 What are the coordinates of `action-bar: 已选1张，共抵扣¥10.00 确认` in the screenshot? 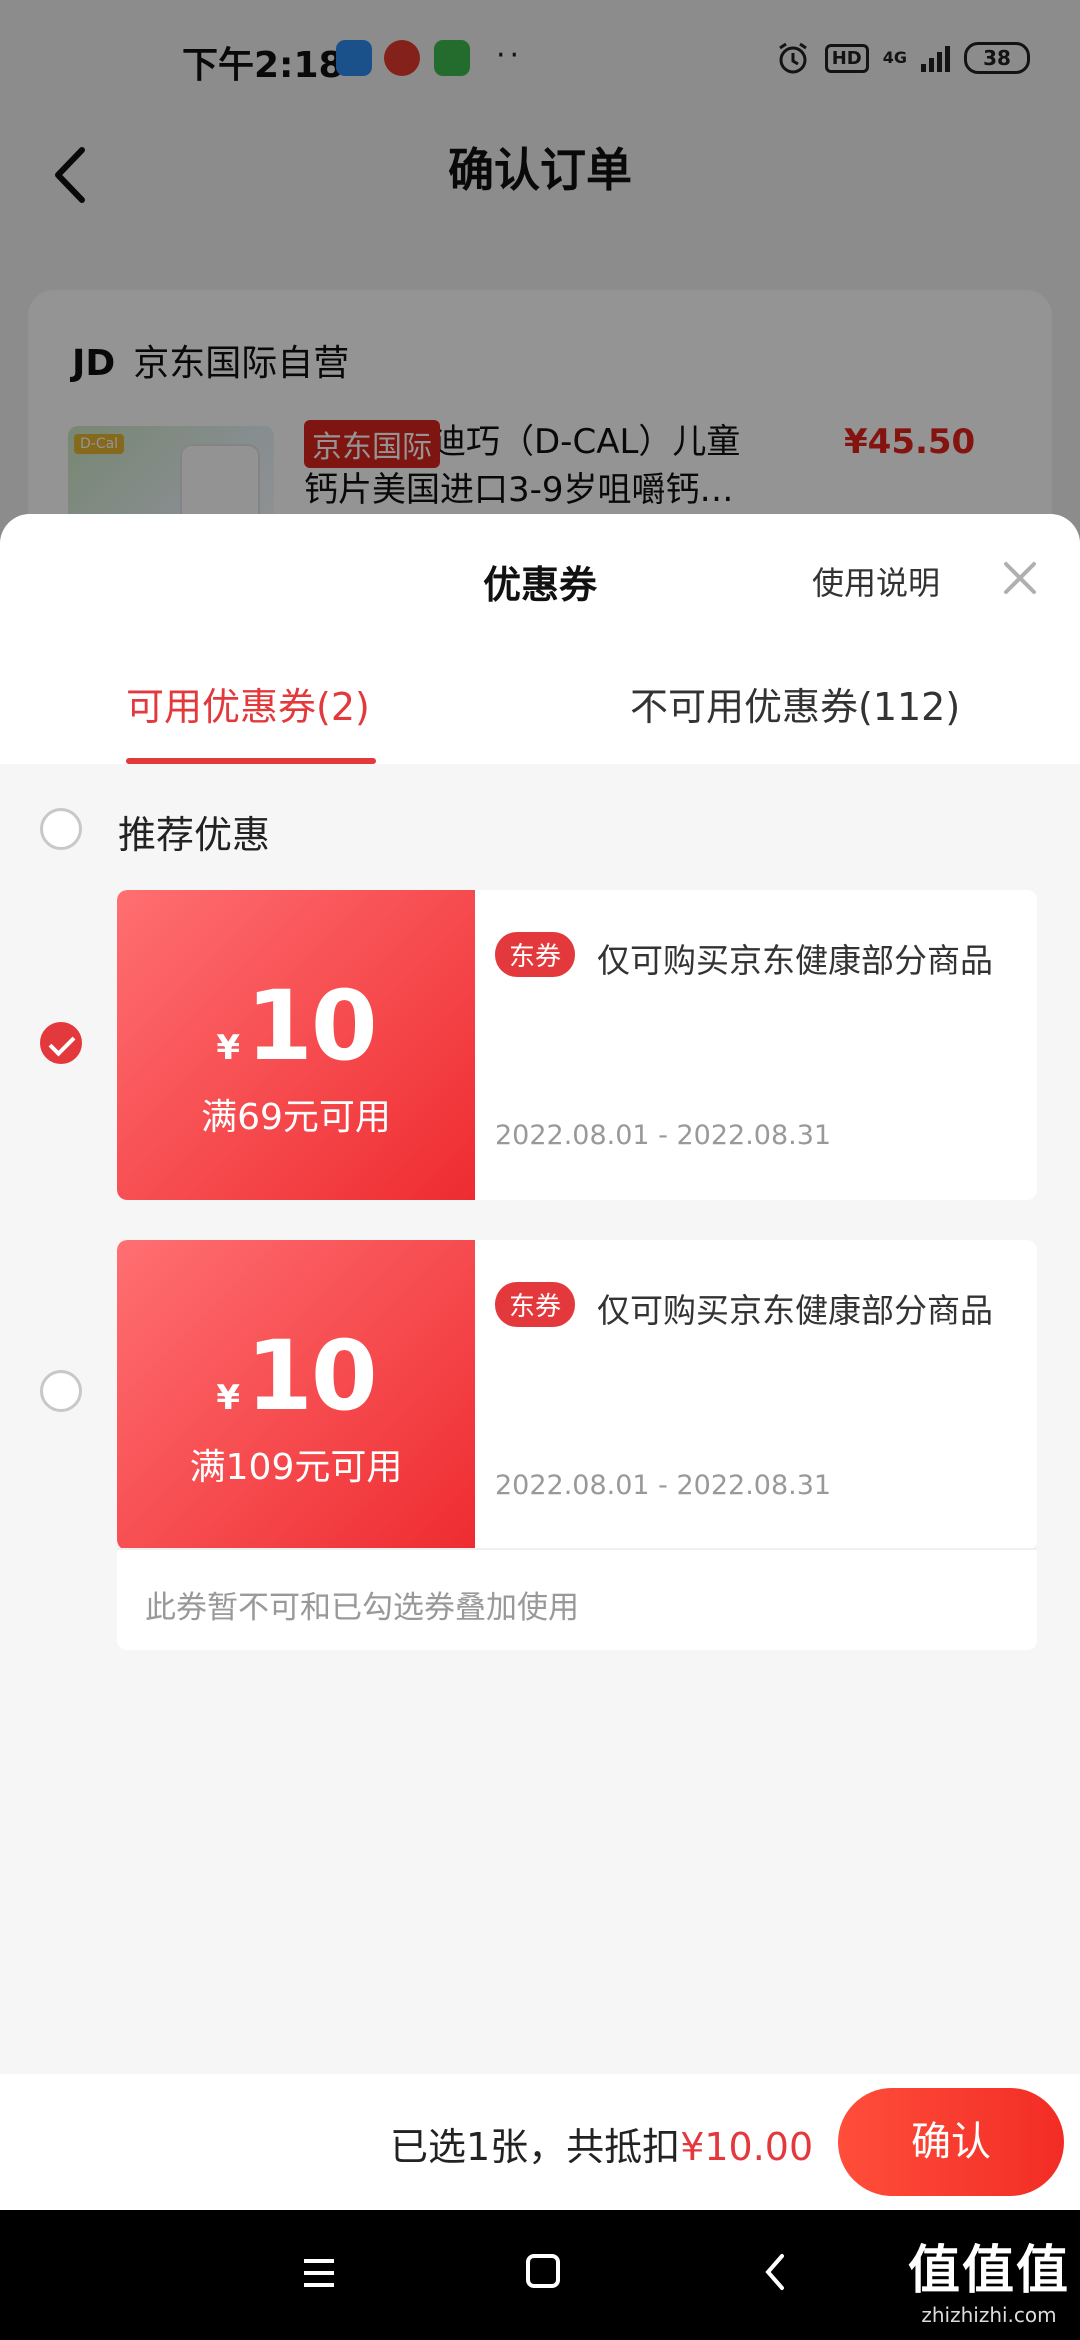 It's located at (540, 2142).